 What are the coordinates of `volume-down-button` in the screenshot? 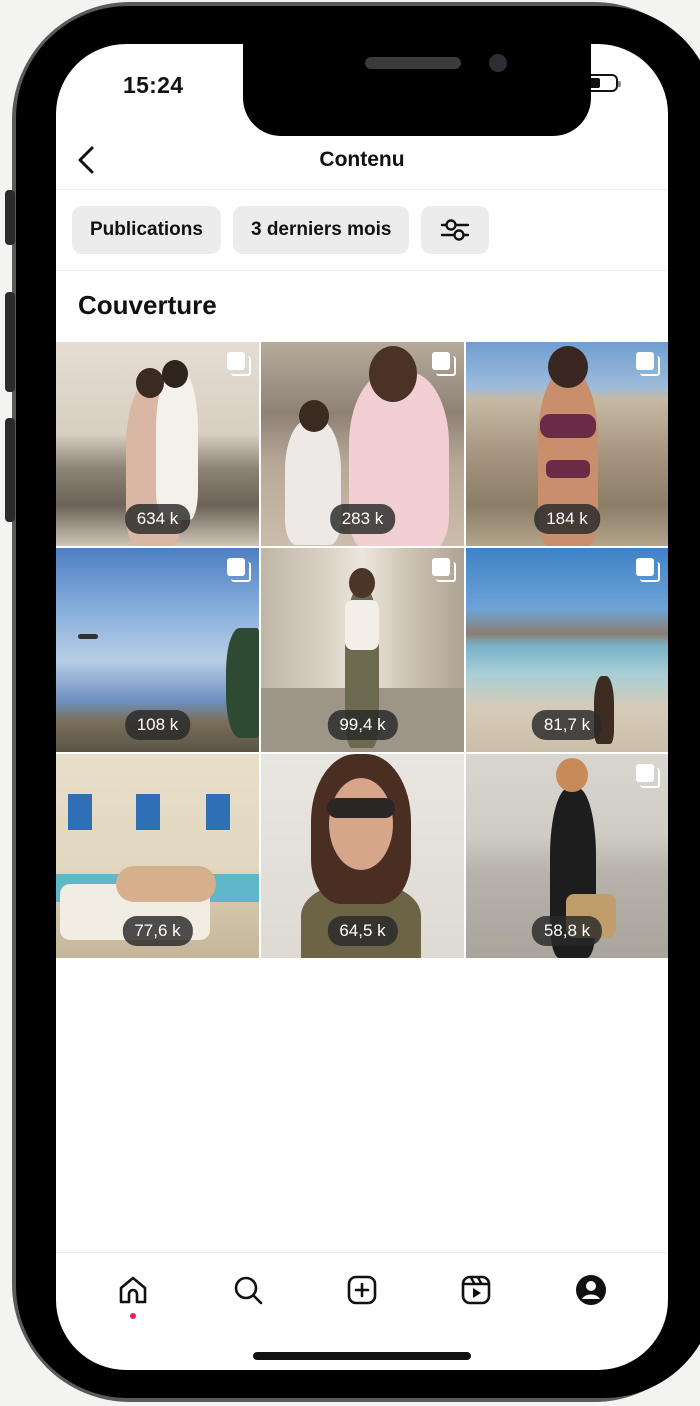 It's located at (10, 470).